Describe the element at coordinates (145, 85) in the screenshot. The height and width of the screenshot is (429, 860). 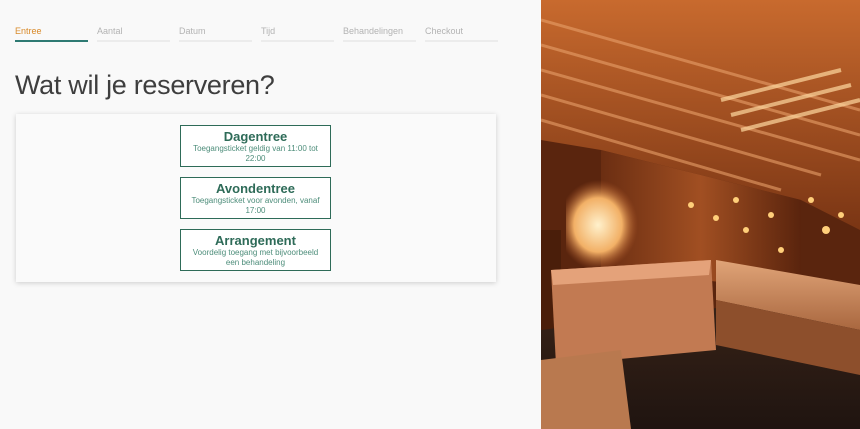
I see `page-title: Wat wil je reserveren?` at that location.